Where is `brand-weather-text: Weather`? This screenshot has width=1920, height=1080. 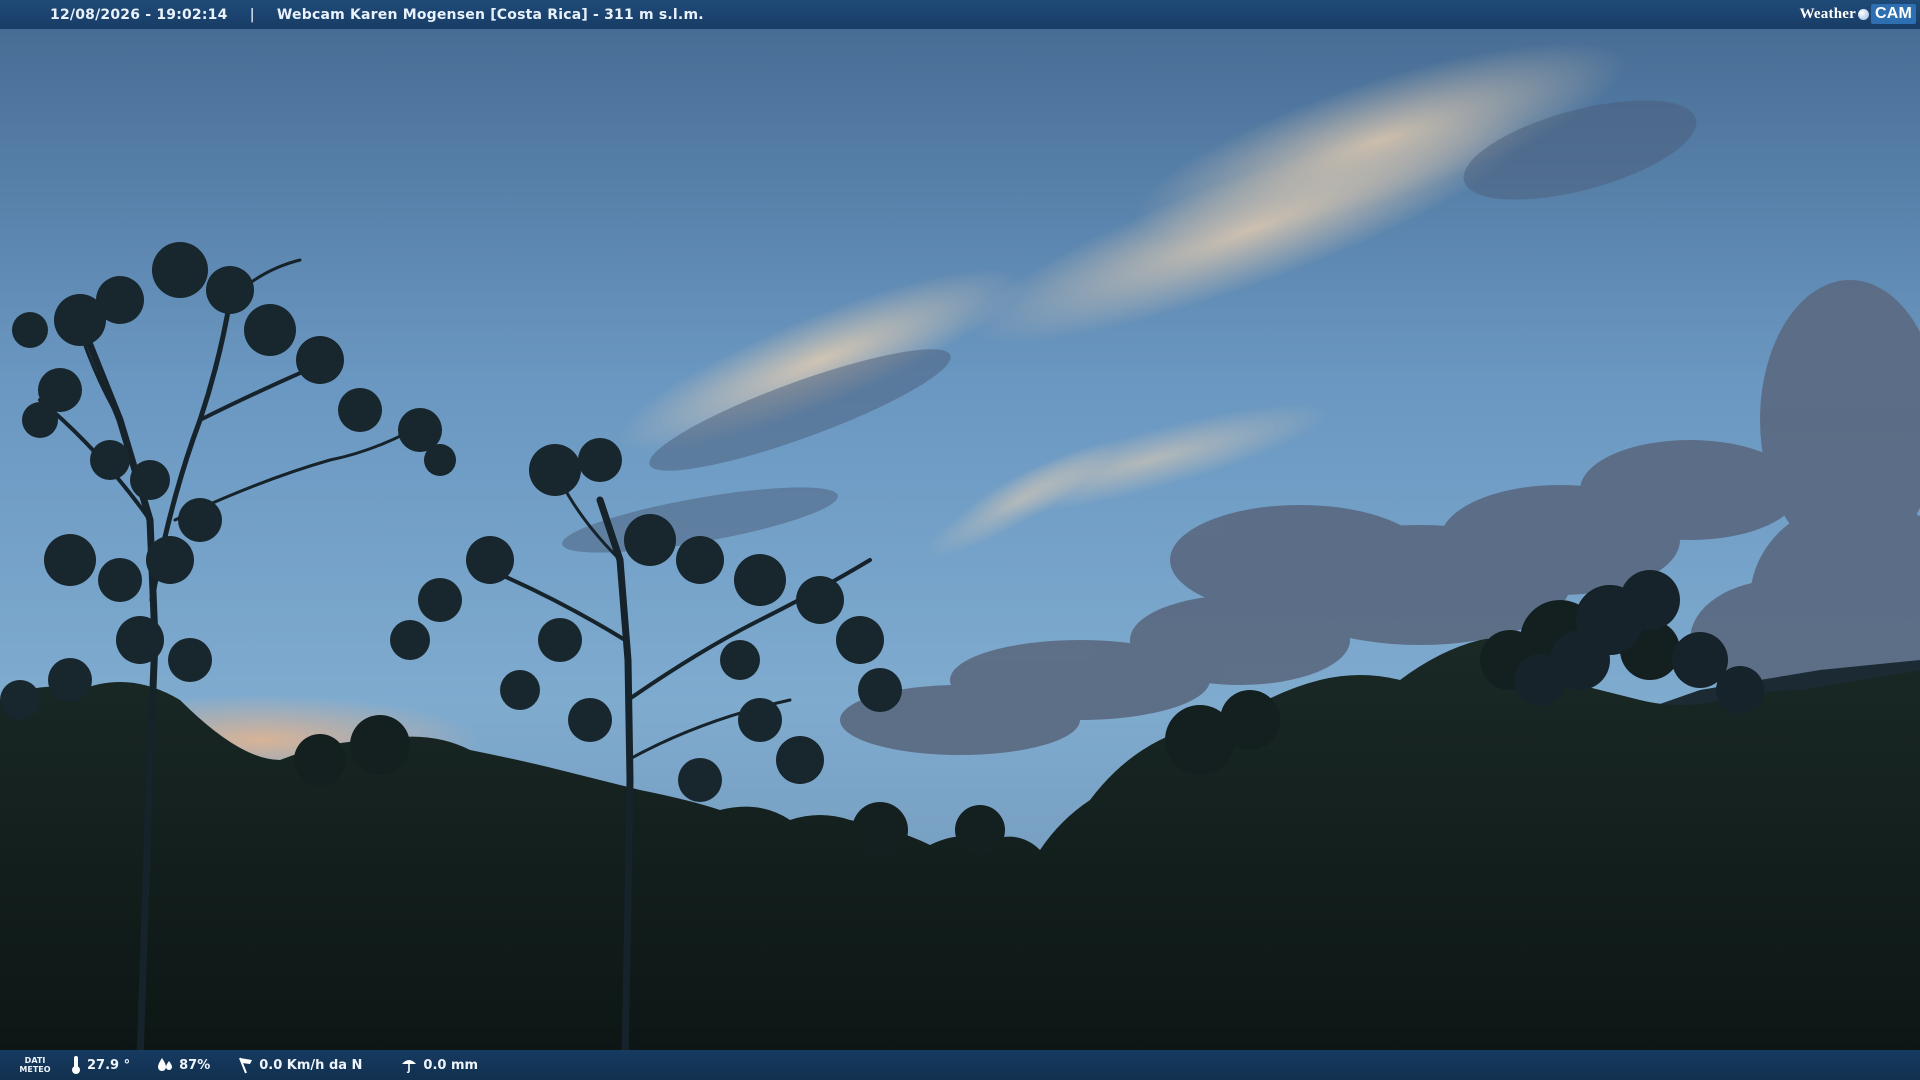 brand-weather-text: Weather is located at coordinates (1827, 13).